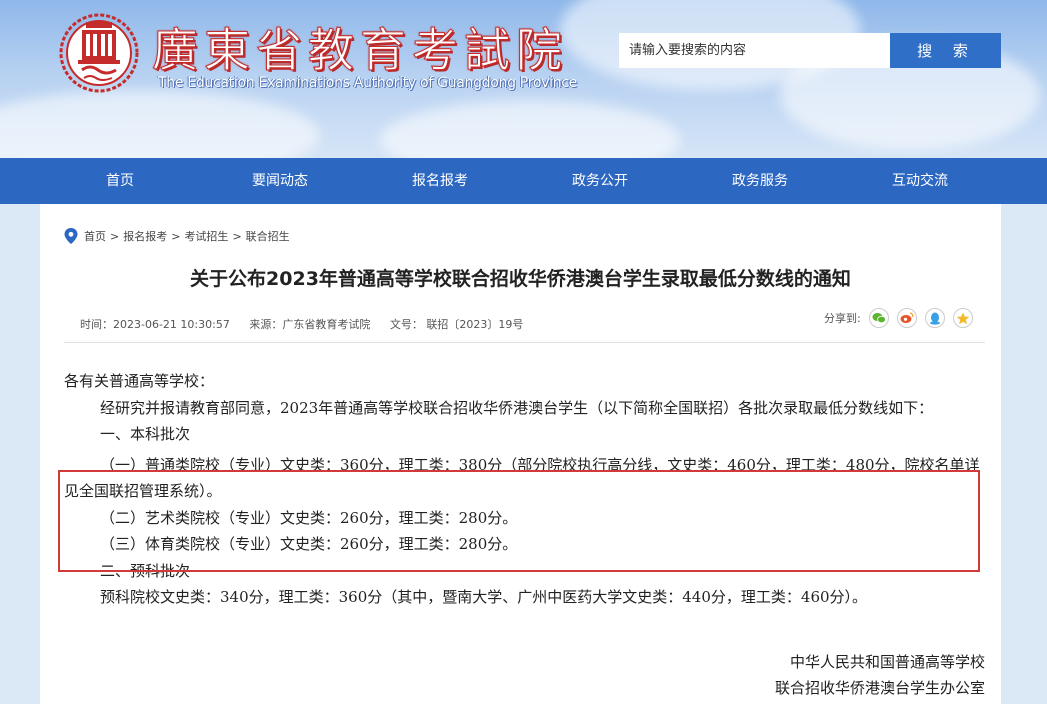  Describe the element at coordinates (945, 50) in the screenshot. I see `search-button: 搜 索` at that location.